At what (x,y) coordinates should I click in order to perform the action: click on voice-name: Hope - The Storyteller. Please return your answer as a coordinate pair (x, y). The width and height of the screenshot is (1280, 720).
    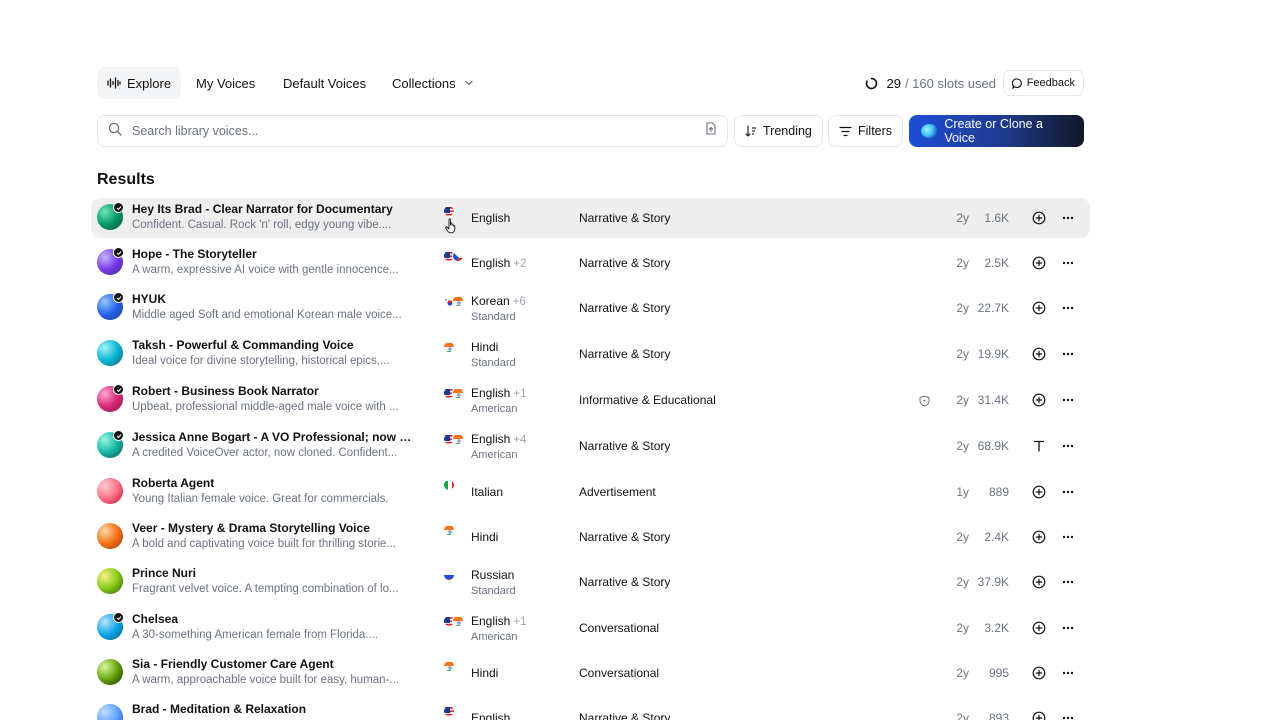
    Looking at the image, I should click on (194, 254).